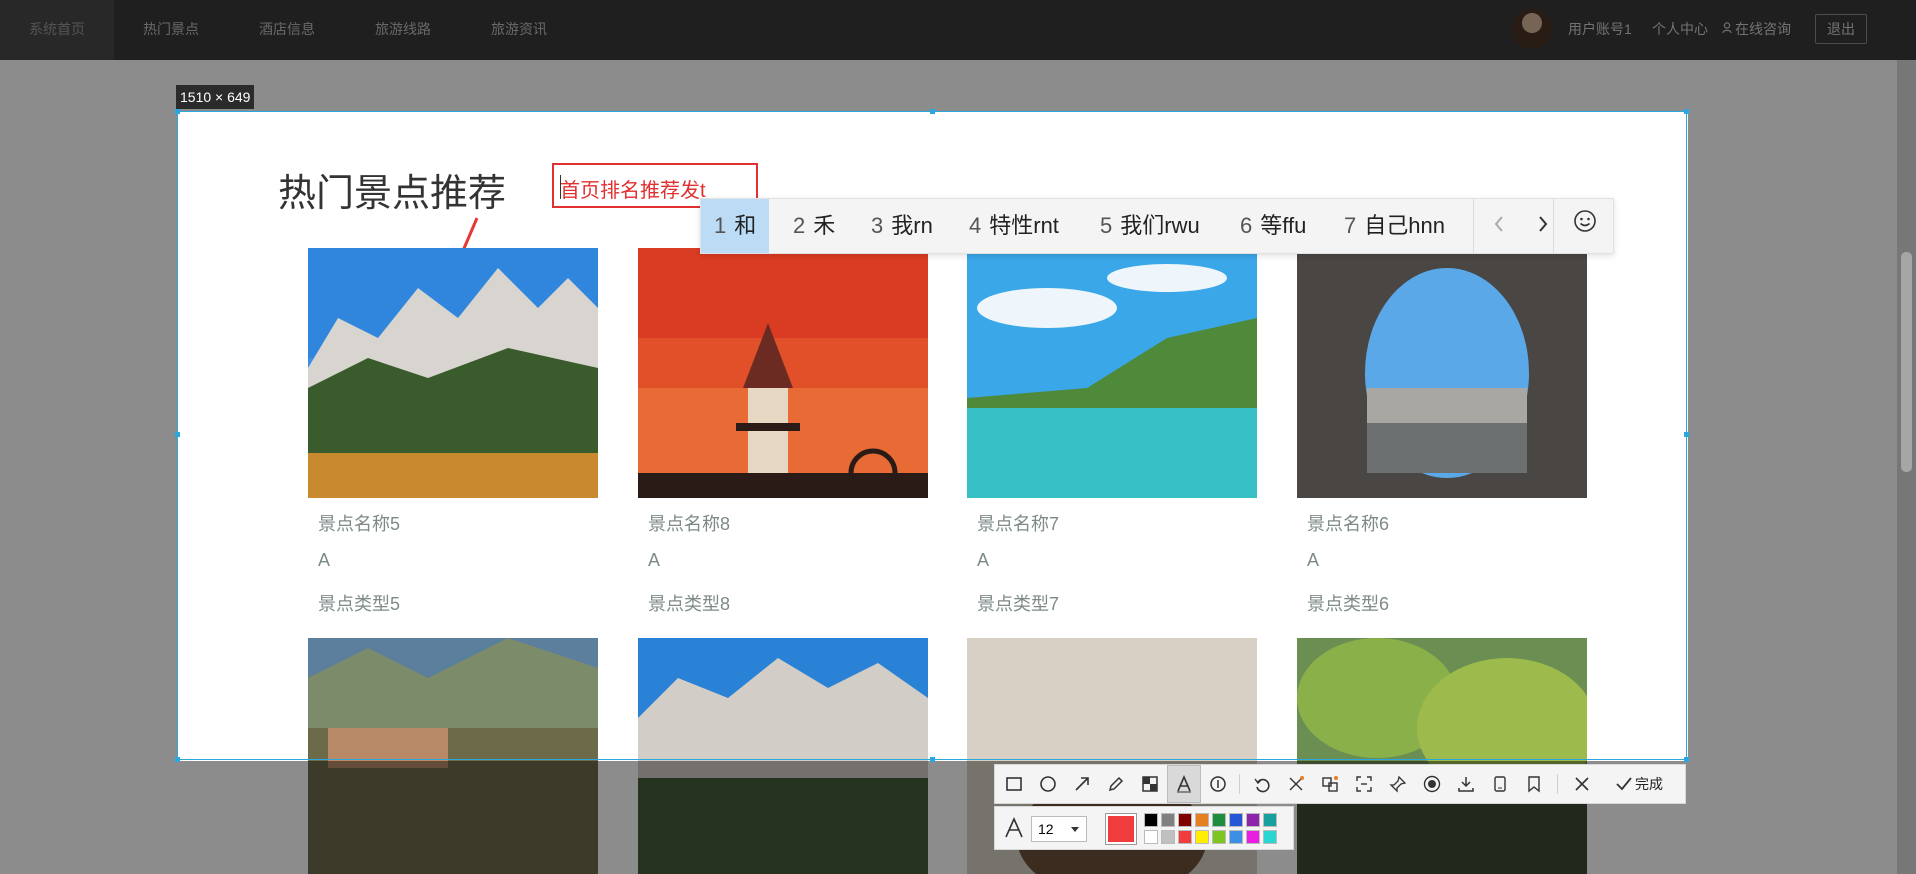 The width and height of the screenshot is (1916, 874). I want to click on rectangle-tool-icon, so click(1014, 784).